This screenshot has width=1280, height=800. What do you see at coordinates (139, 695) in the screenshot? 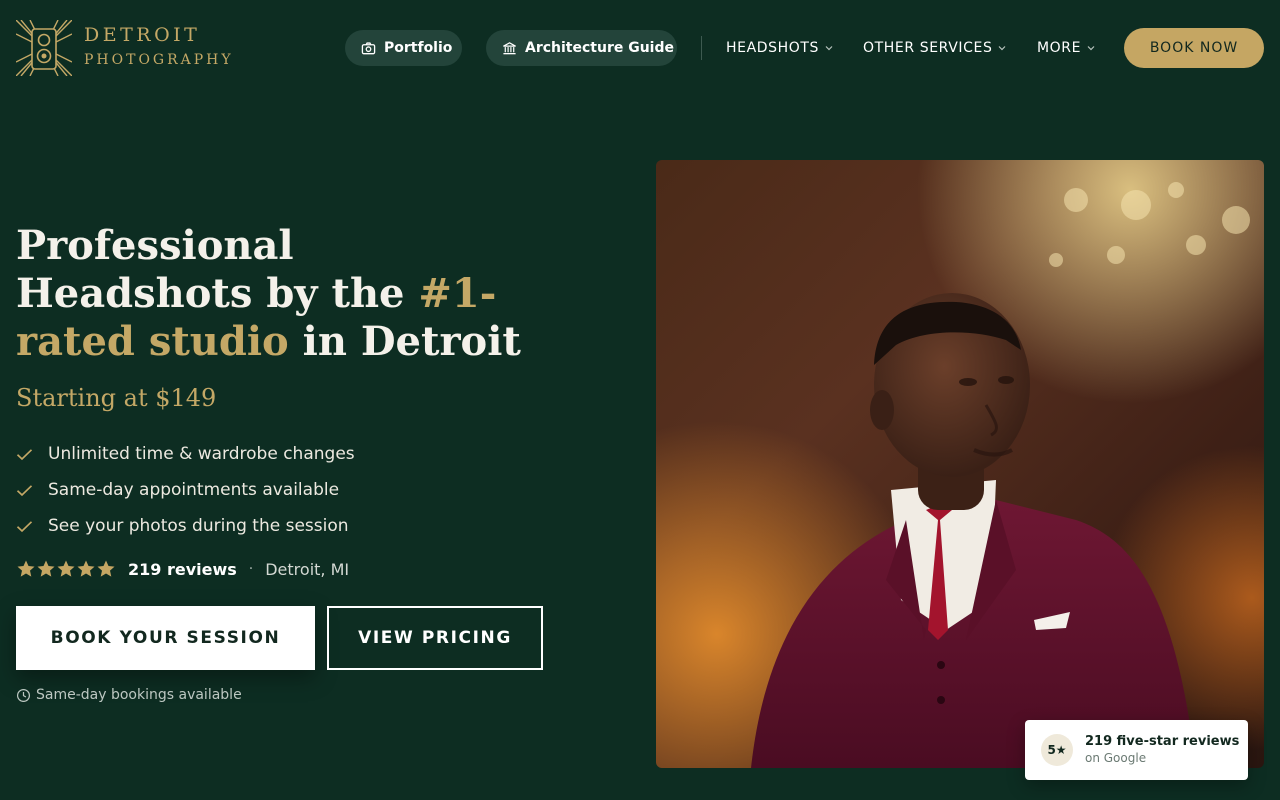
I see `same-day-note-text: Same-day bookings available` at bounding box center [139, 695].